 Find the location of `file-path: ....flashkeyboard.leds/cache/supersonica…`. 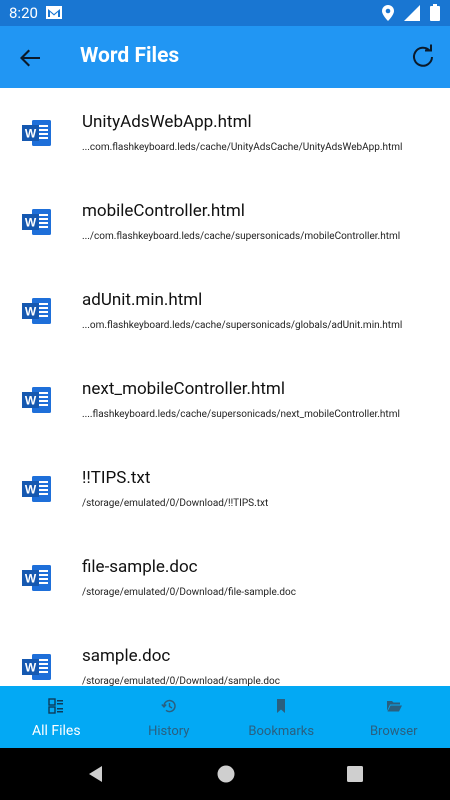

file-path: ....flashkeyboard.leds/cache/supersonica… is located at coordinates (241, 414).